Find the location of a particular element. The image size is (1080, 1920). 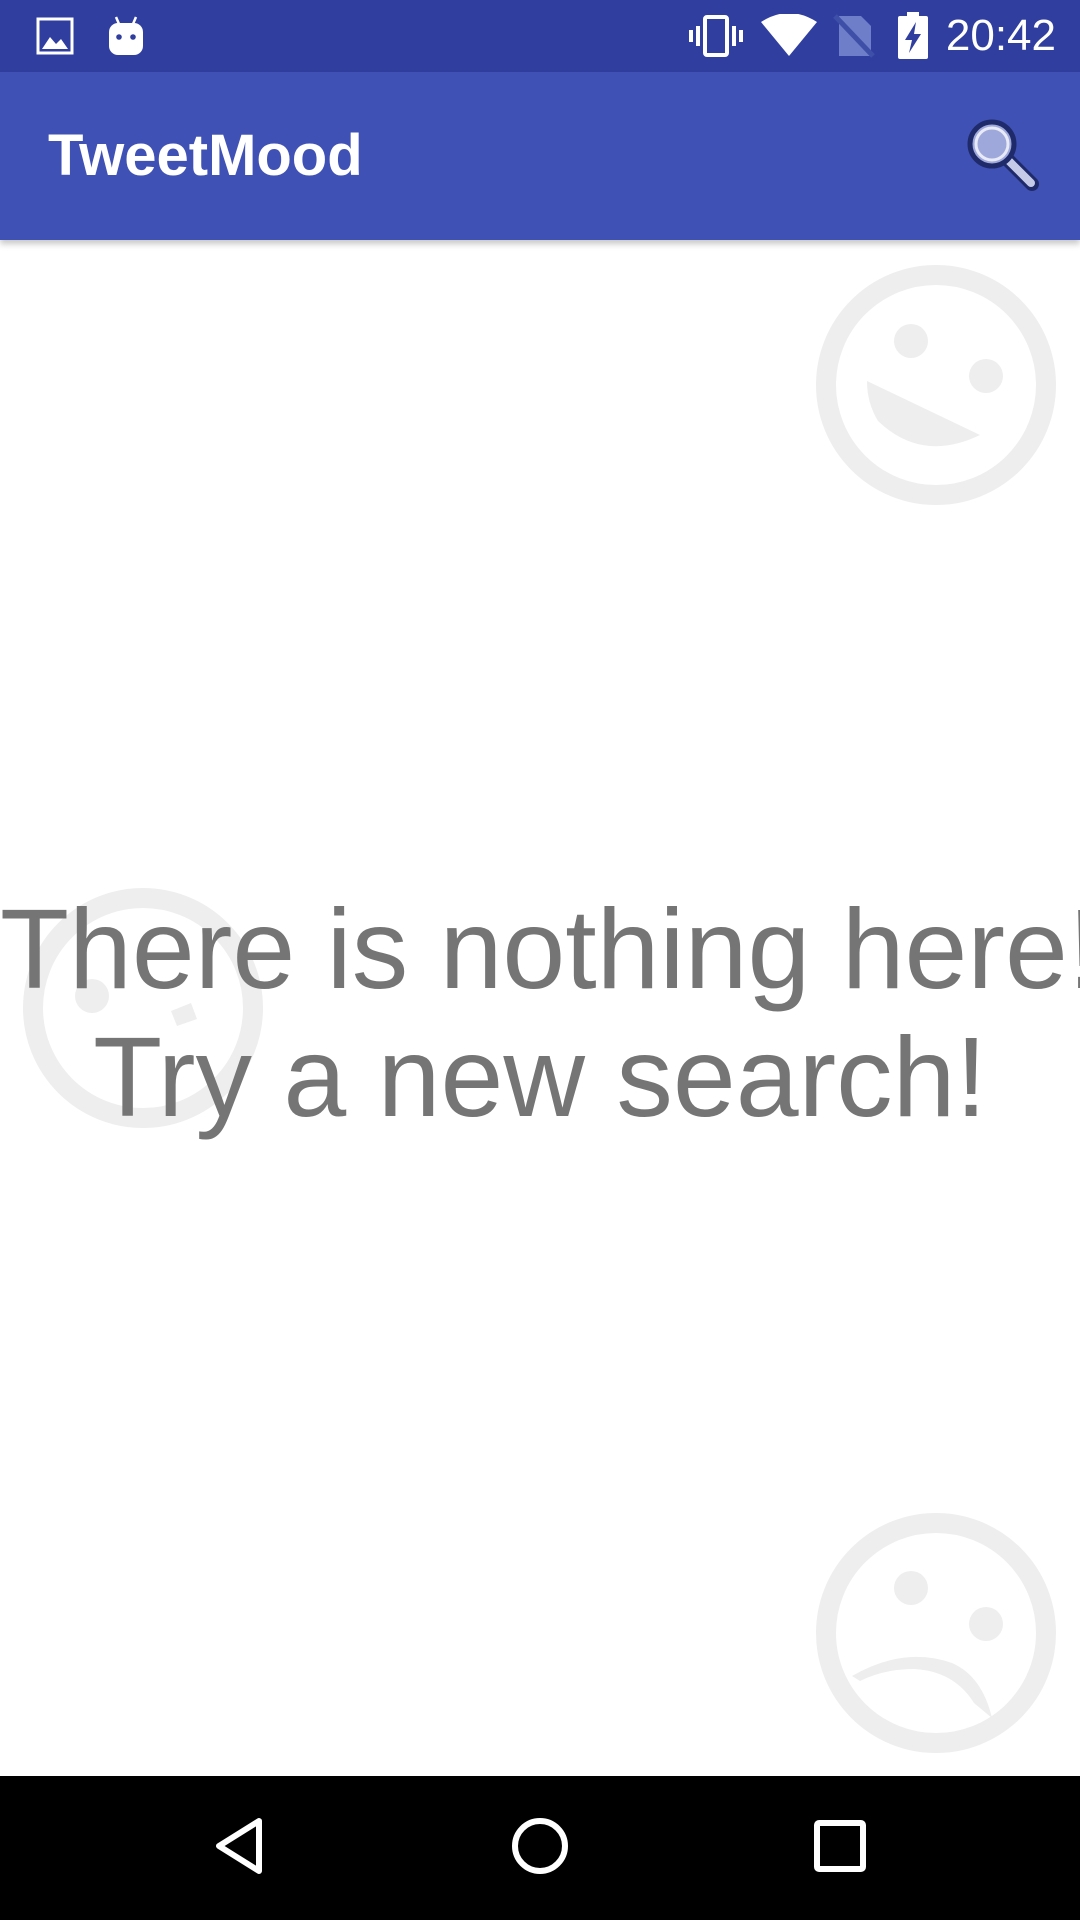

image-notification-icon is located at coordinates (55, 36).